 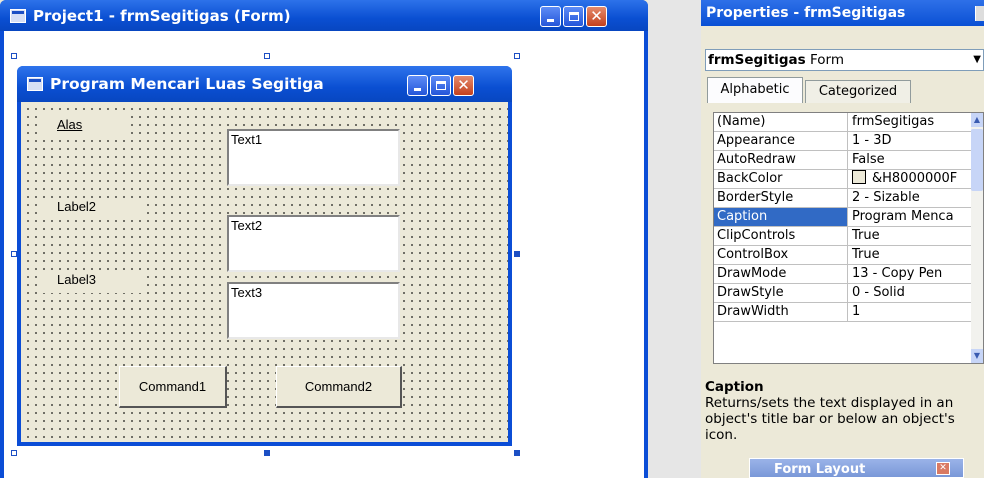 I want to click on object-selector: frmSegitigas Form ▼, so click(x=844, y=60).